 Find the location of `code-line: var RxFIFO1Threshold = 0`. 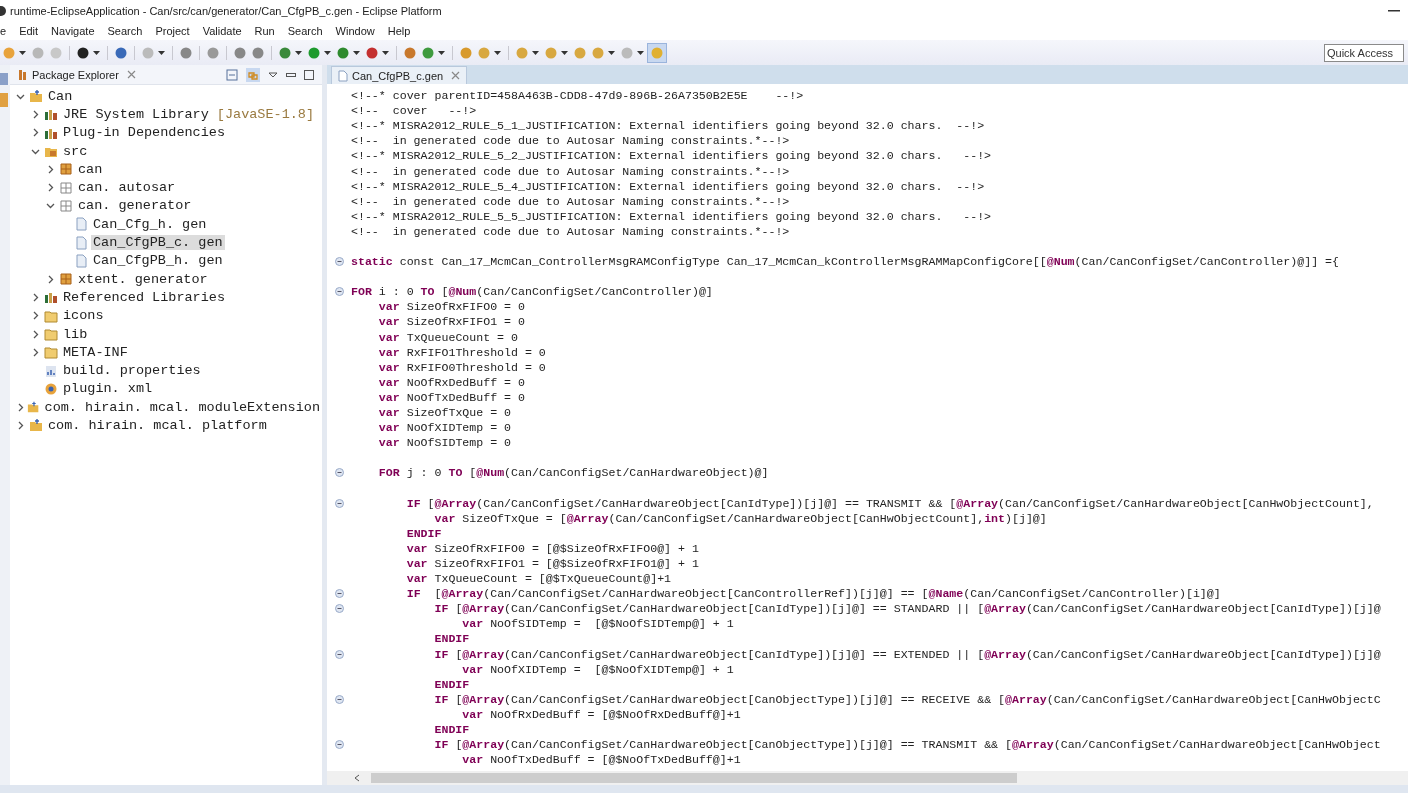

code-line: var RxFIFO1Threshold = 0 is located at coordinates (461, 352).